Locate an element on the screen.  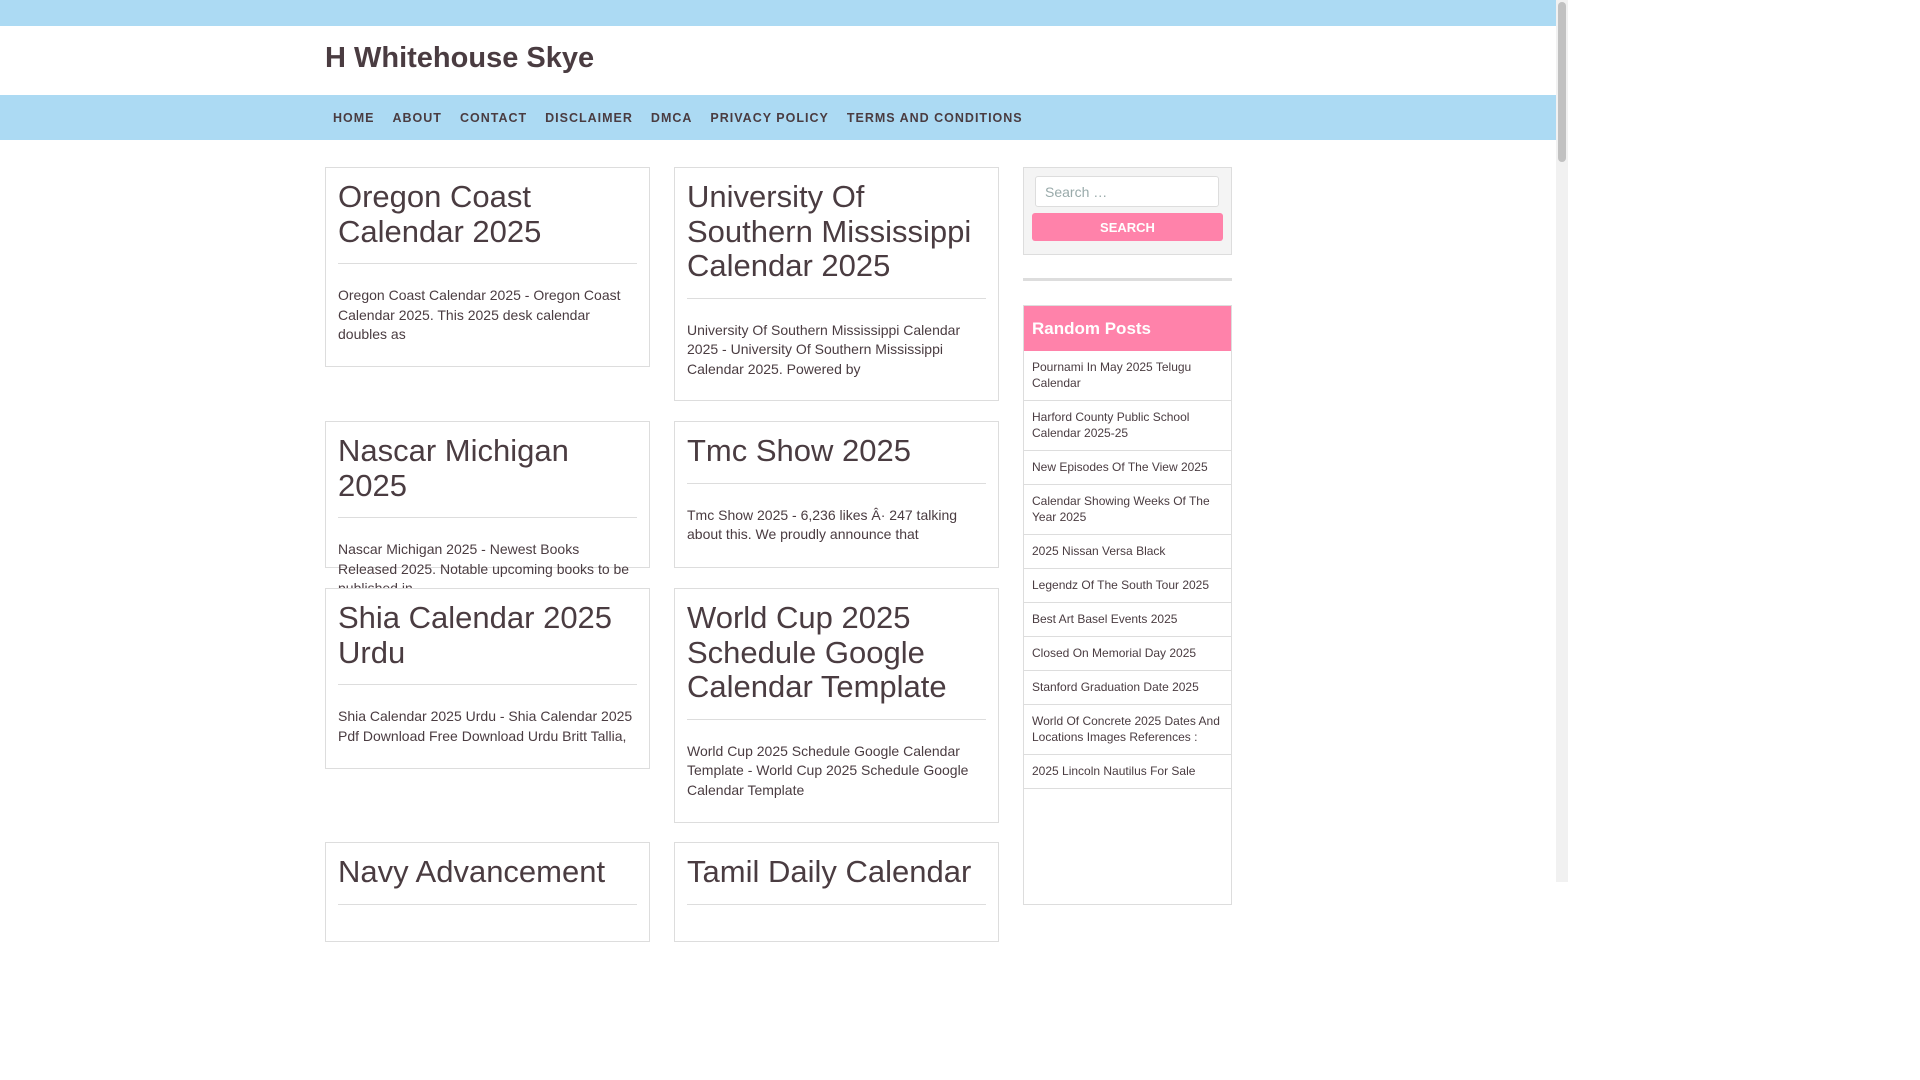
nav-about: About is located at coordinates (417, 118).